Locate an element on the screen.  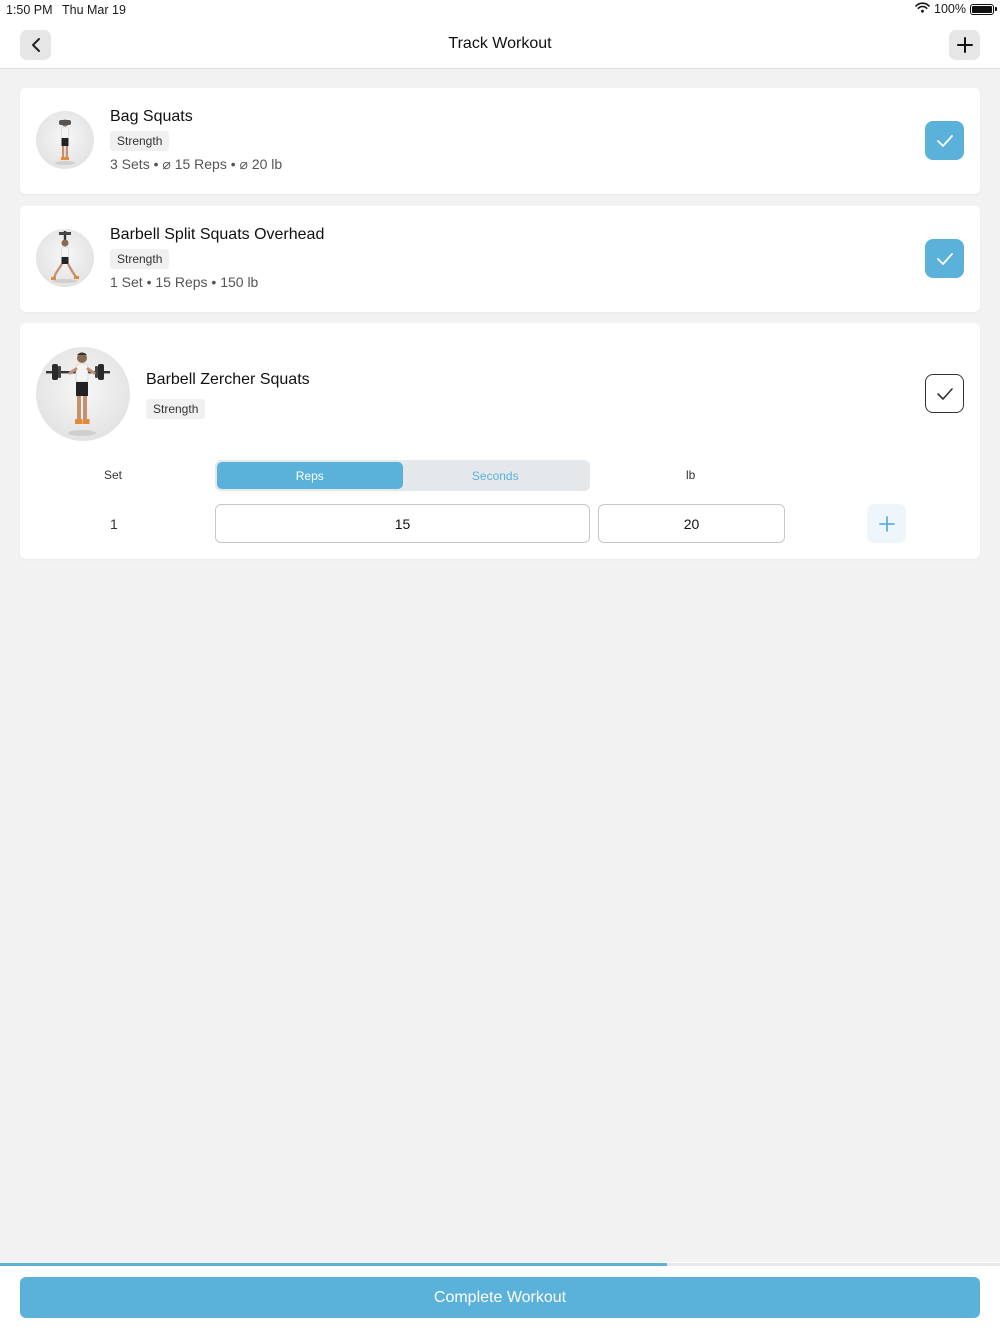
exercise-summary: 1 Set • 15 Reps • 150 lb is located at coordinates (184, 282).